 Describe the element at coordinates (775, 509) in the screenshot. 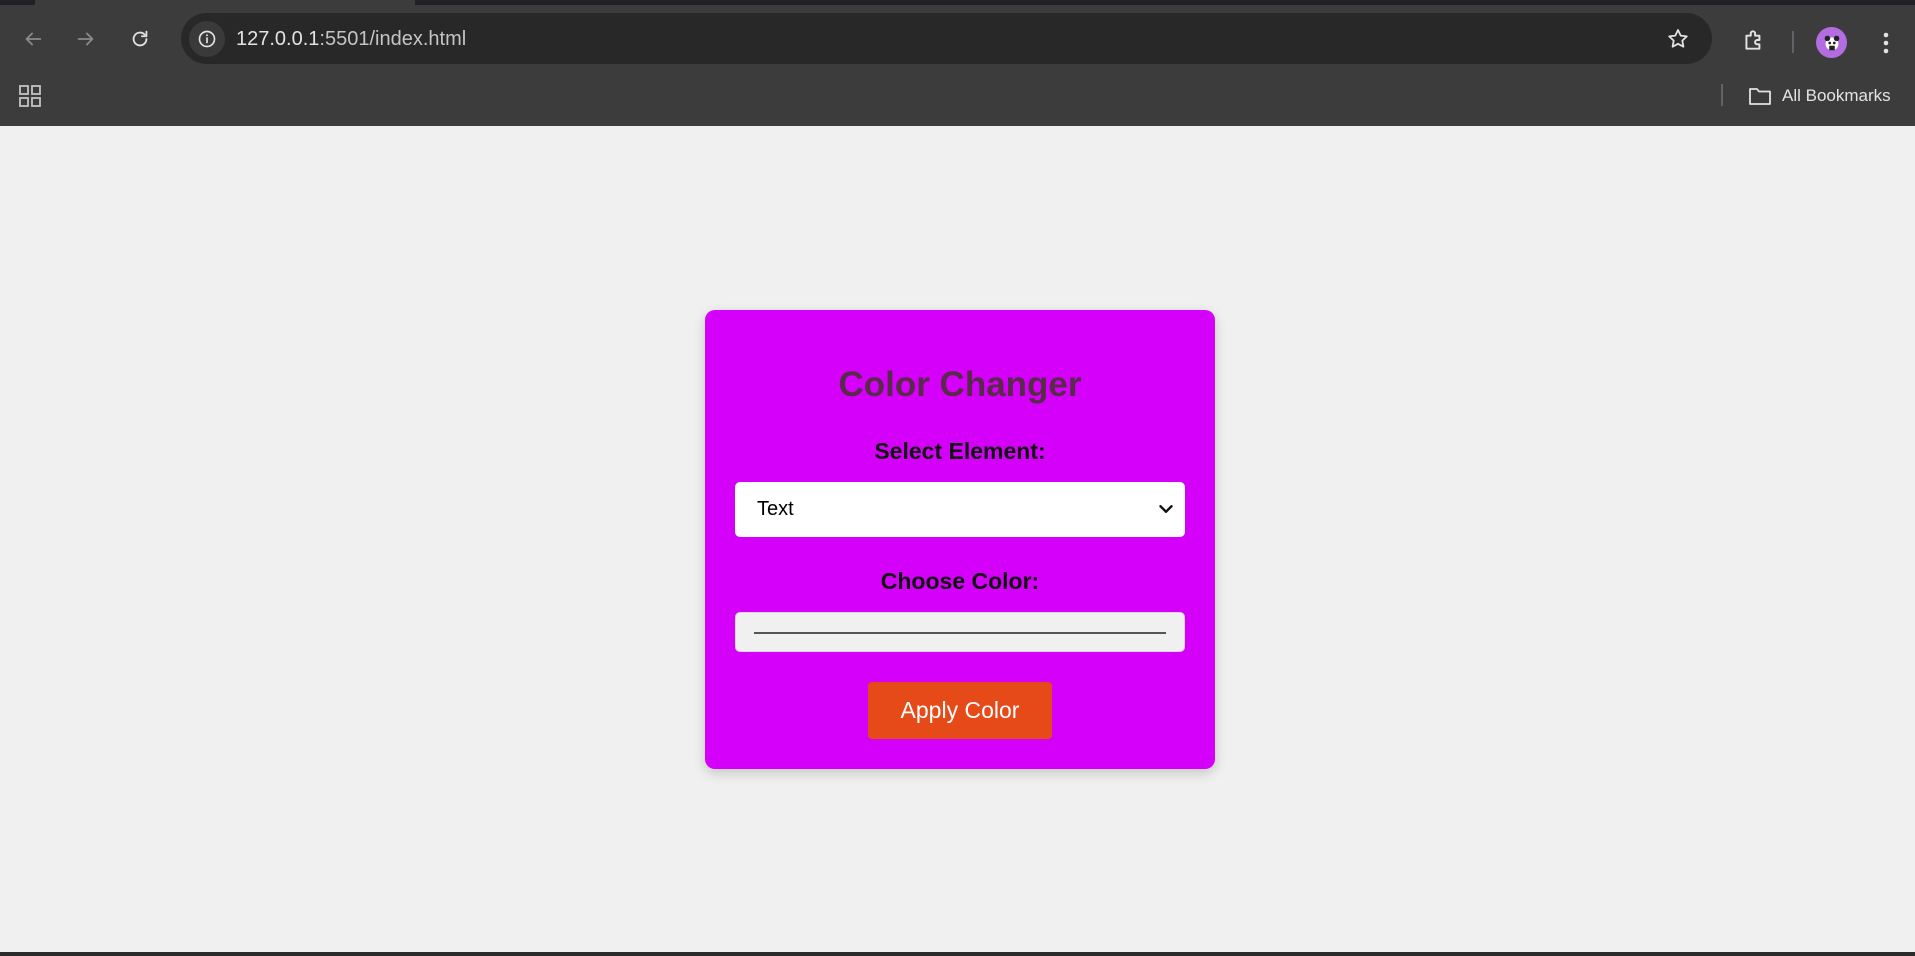

I see `element-select-value: Text` at that location.